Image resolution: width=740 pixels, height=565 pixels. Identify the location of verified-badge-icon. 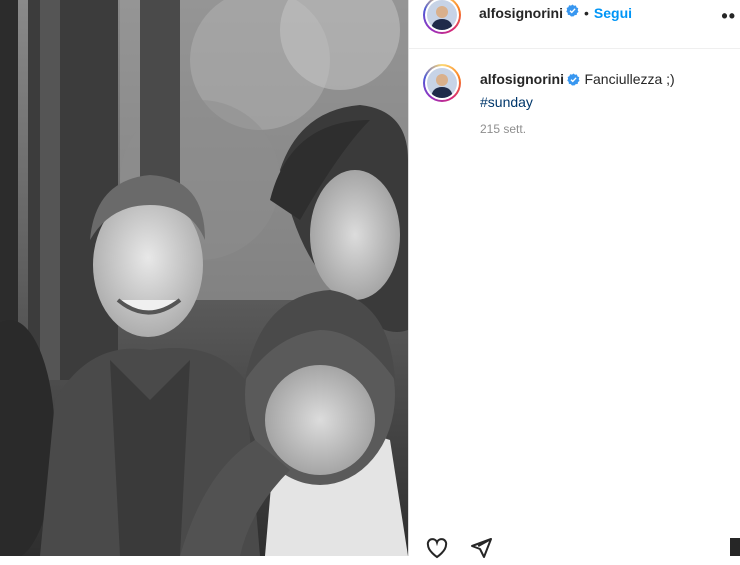
(572, 13).